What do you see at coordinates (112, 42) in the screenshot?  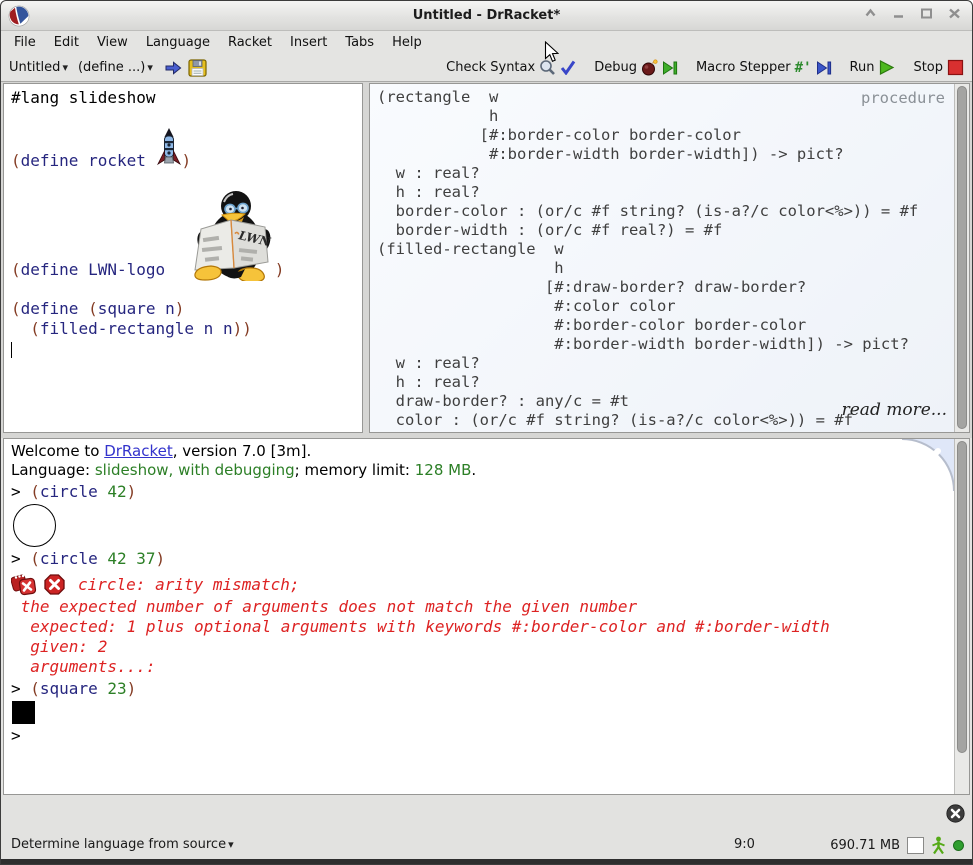 I see `menu-view: View` at bounding box center [112, 42].